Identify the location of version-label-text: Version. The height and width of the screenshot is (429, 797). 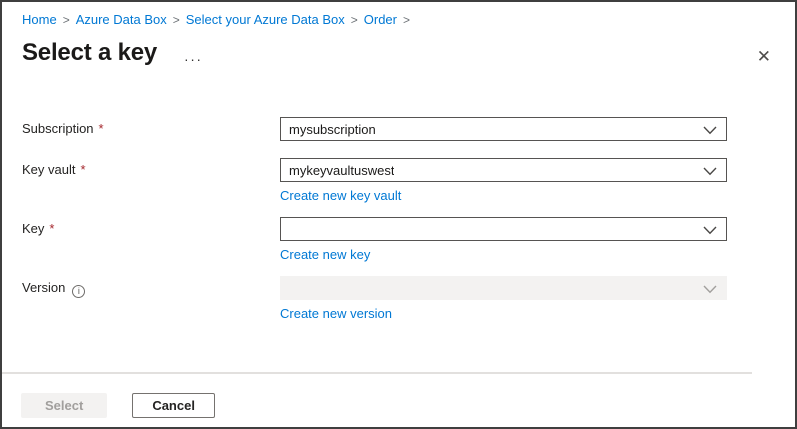
(44, 287).